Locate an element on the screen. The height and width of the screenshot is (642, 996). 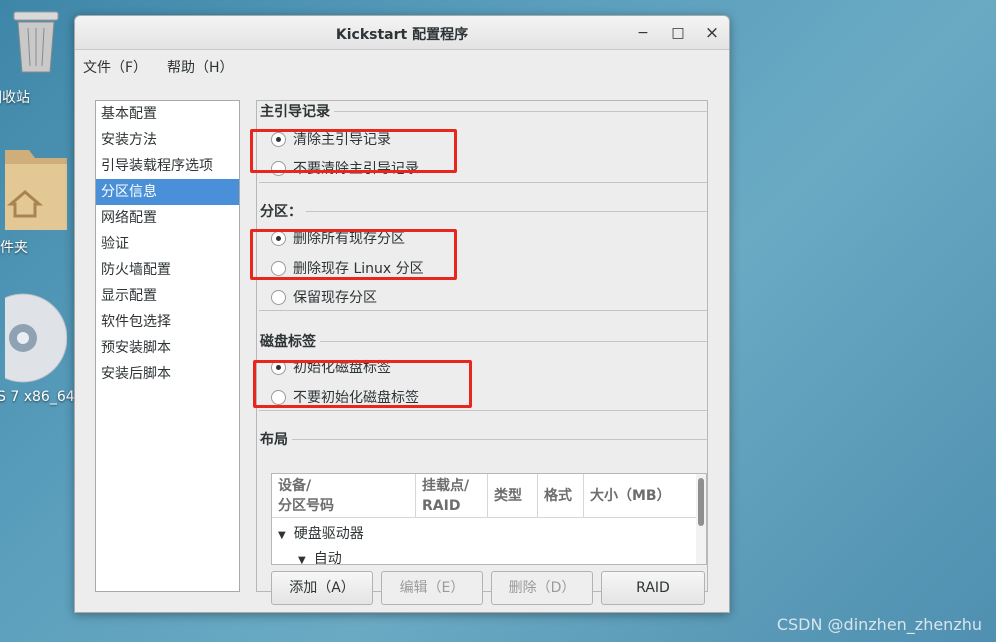
col-format: 格式 is located at coordinates (561, 496).